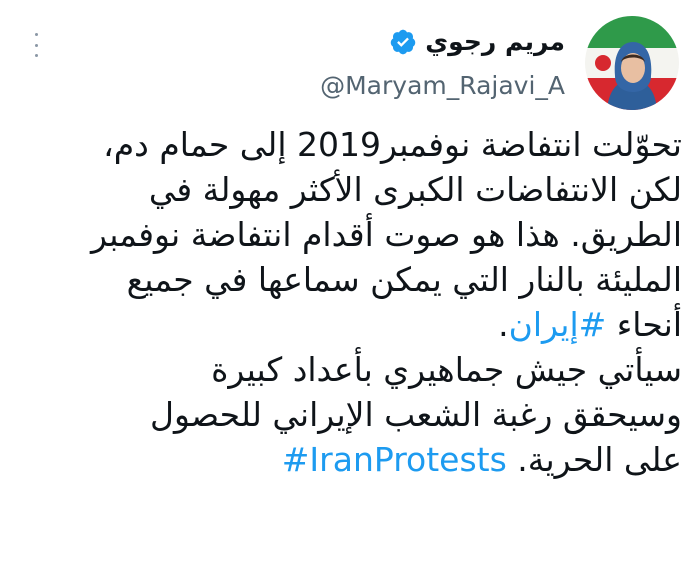  I want to click on tweet-text-segment: أنحاء, so click(644, 324).